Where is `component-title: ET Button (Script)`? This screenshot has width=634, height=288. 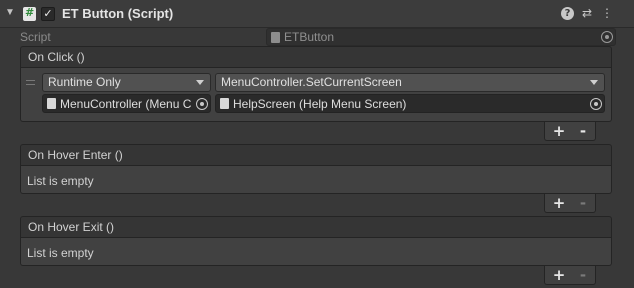 component-title: ET Button (Script) is located at coordinates (118, 13).